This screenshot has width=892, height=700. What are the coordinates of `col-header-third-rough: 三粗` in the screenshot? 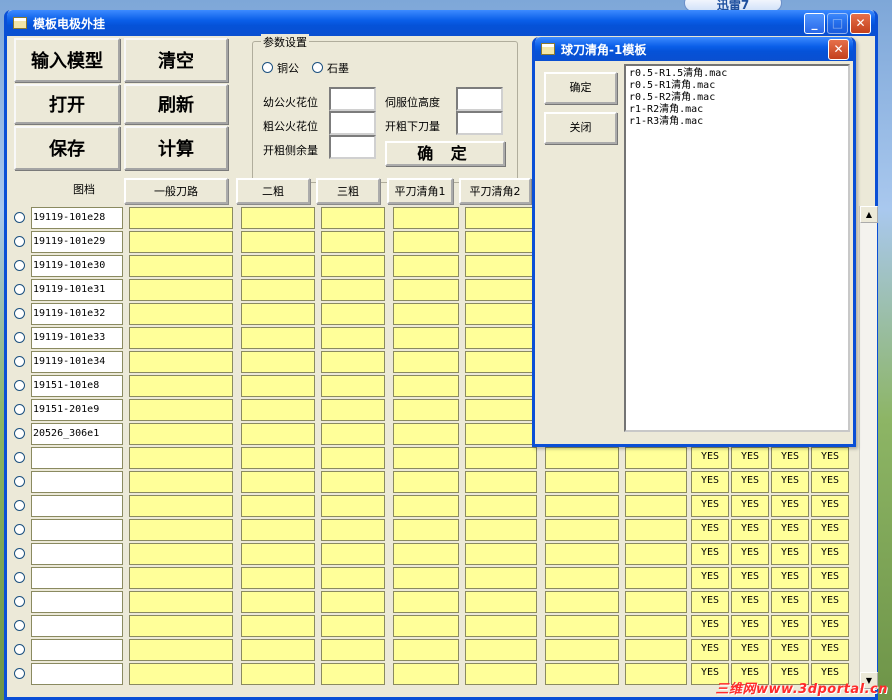 It's located at (348, 191).